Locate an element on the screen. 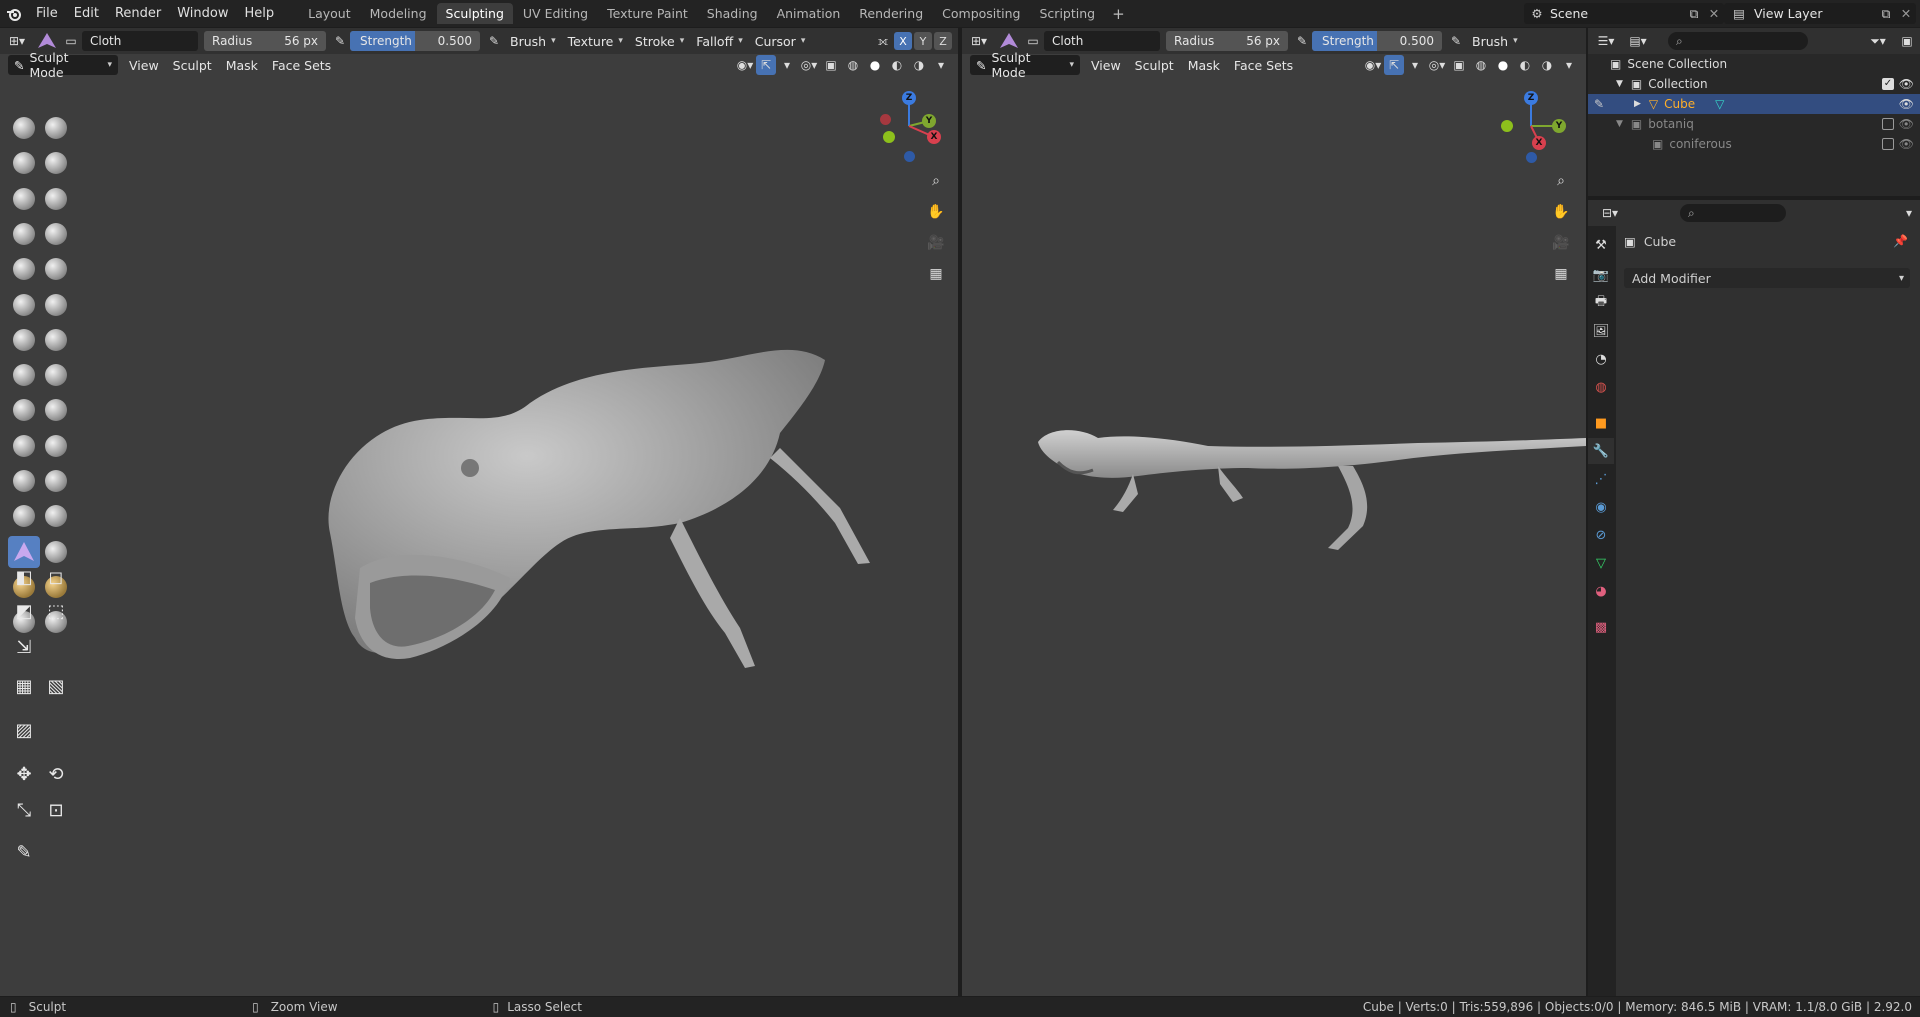 The width and height of the screenshot is (1920, 1017). blob-icon is located at coordinates (56, 234).